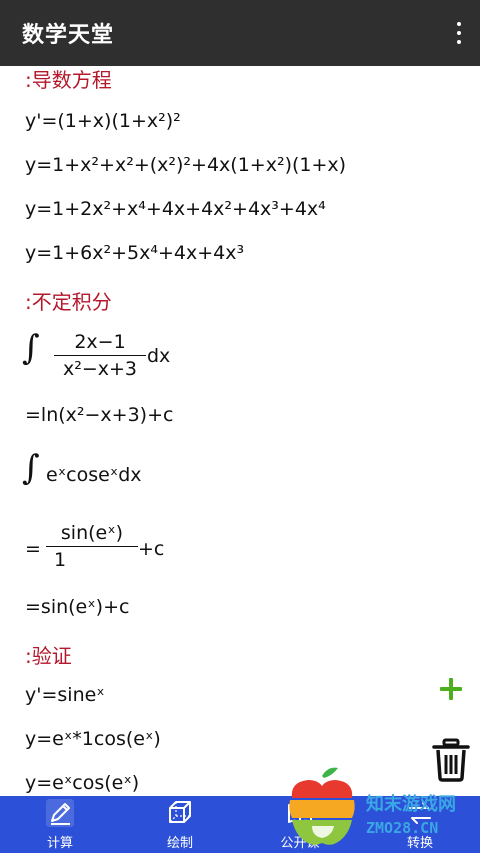  What do you see at coordinates (186, 165) in the screenshot?
I see `derivative-line-2: y=1+x²+x²+(x²)²+4x(1+x²)(1+x)` at bounding box center [186, 165].